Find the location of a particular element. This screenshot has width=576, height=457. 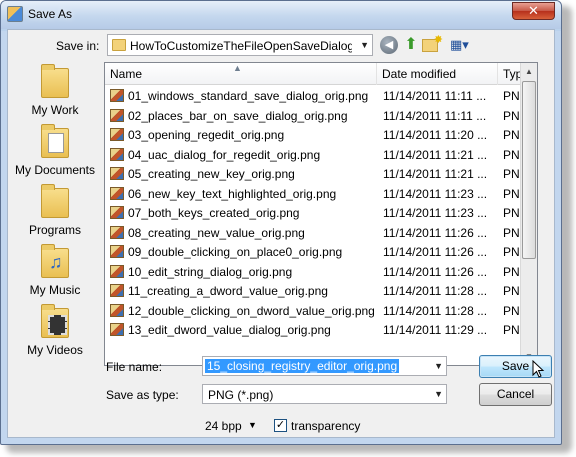

close-button: ✕ is located at coordinates (533, 11).